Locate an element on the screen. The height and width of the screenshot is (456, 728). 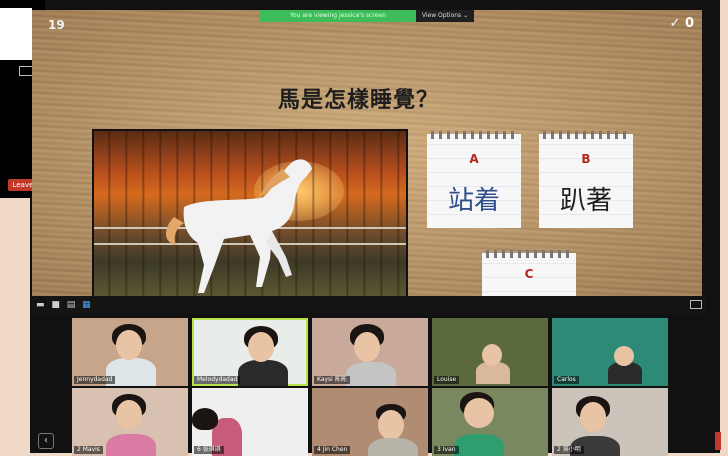
participant-tile: Louise is located at coordinates (490, 352).